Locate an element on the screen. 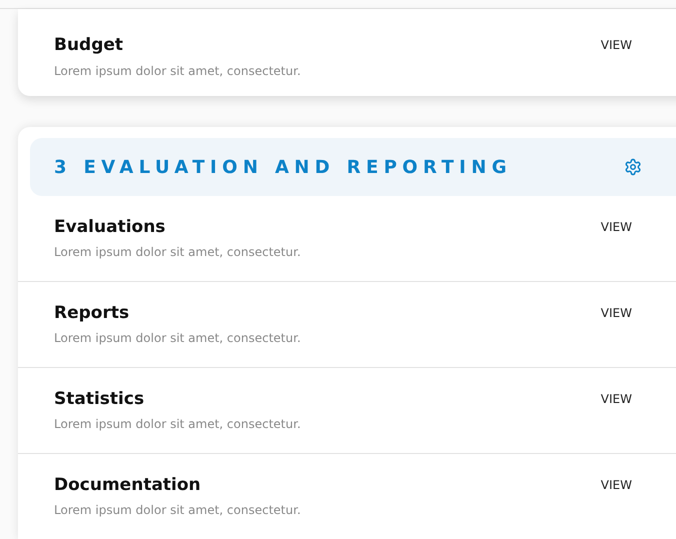 The height and width of the screenshot is (539, 676). item-title: Statistics is located at coordinates (100, 399).